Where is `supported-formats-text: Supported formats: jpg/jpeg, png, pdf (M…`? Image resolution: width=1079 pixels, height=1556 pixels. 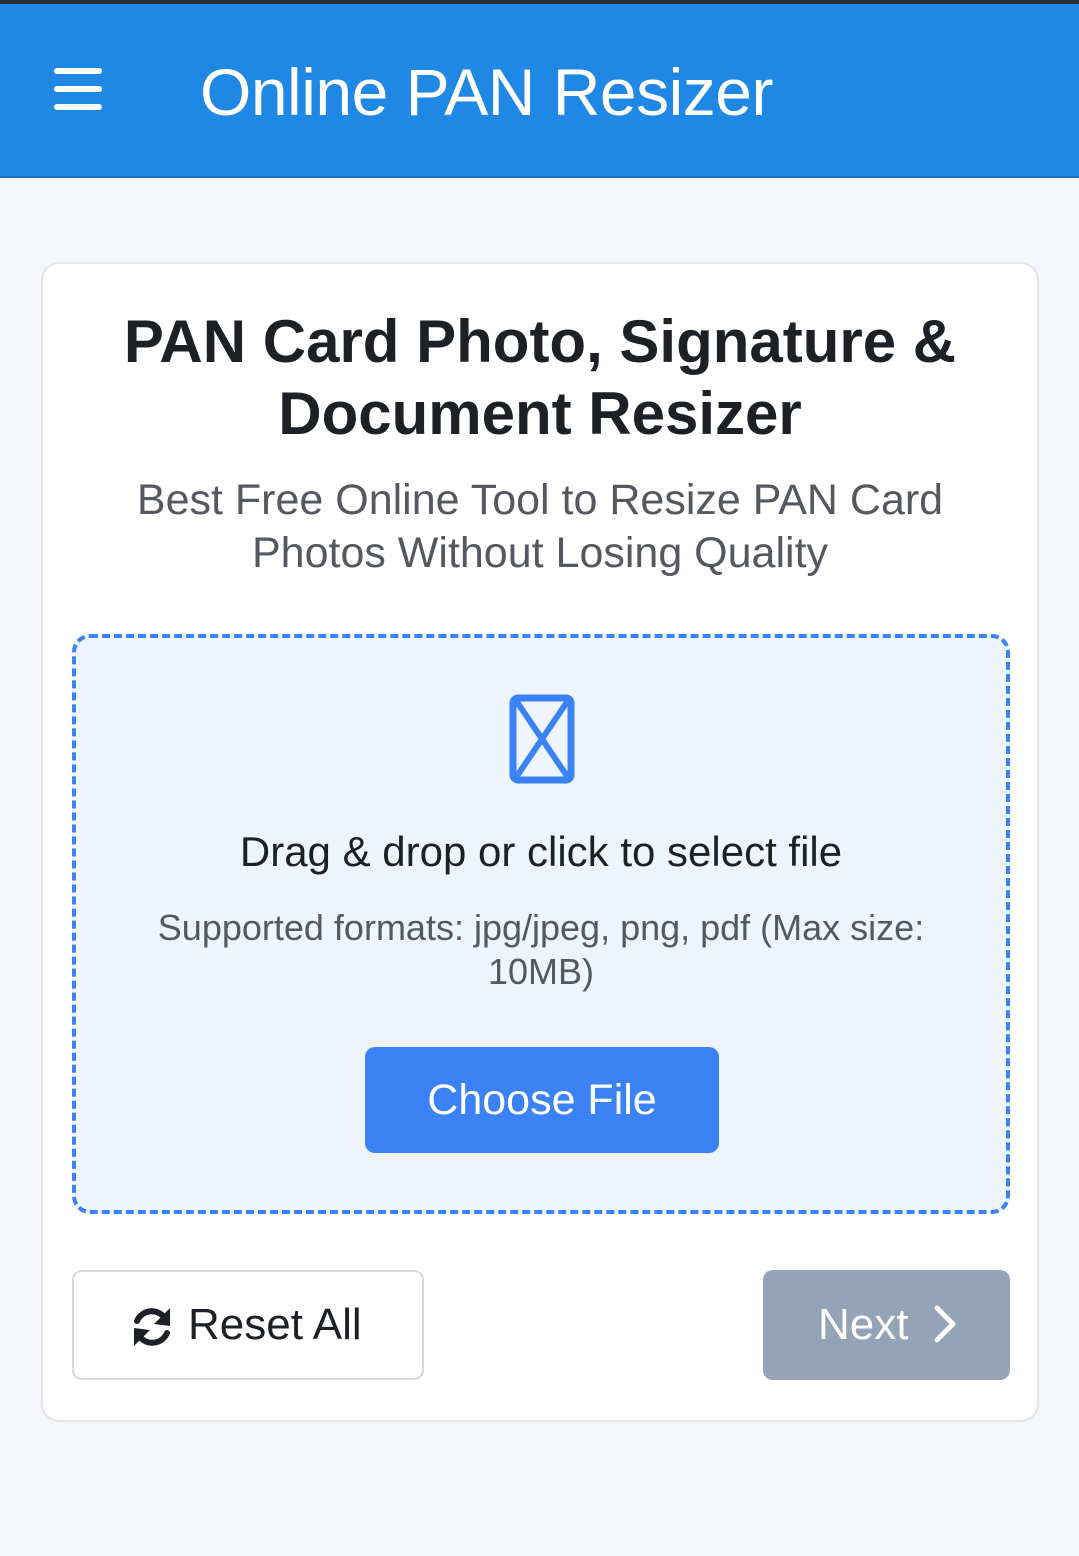 supported-formats-text: Supported formats: jpg/jpeg, png, pdf (M… is located at coordinates (541, 949).